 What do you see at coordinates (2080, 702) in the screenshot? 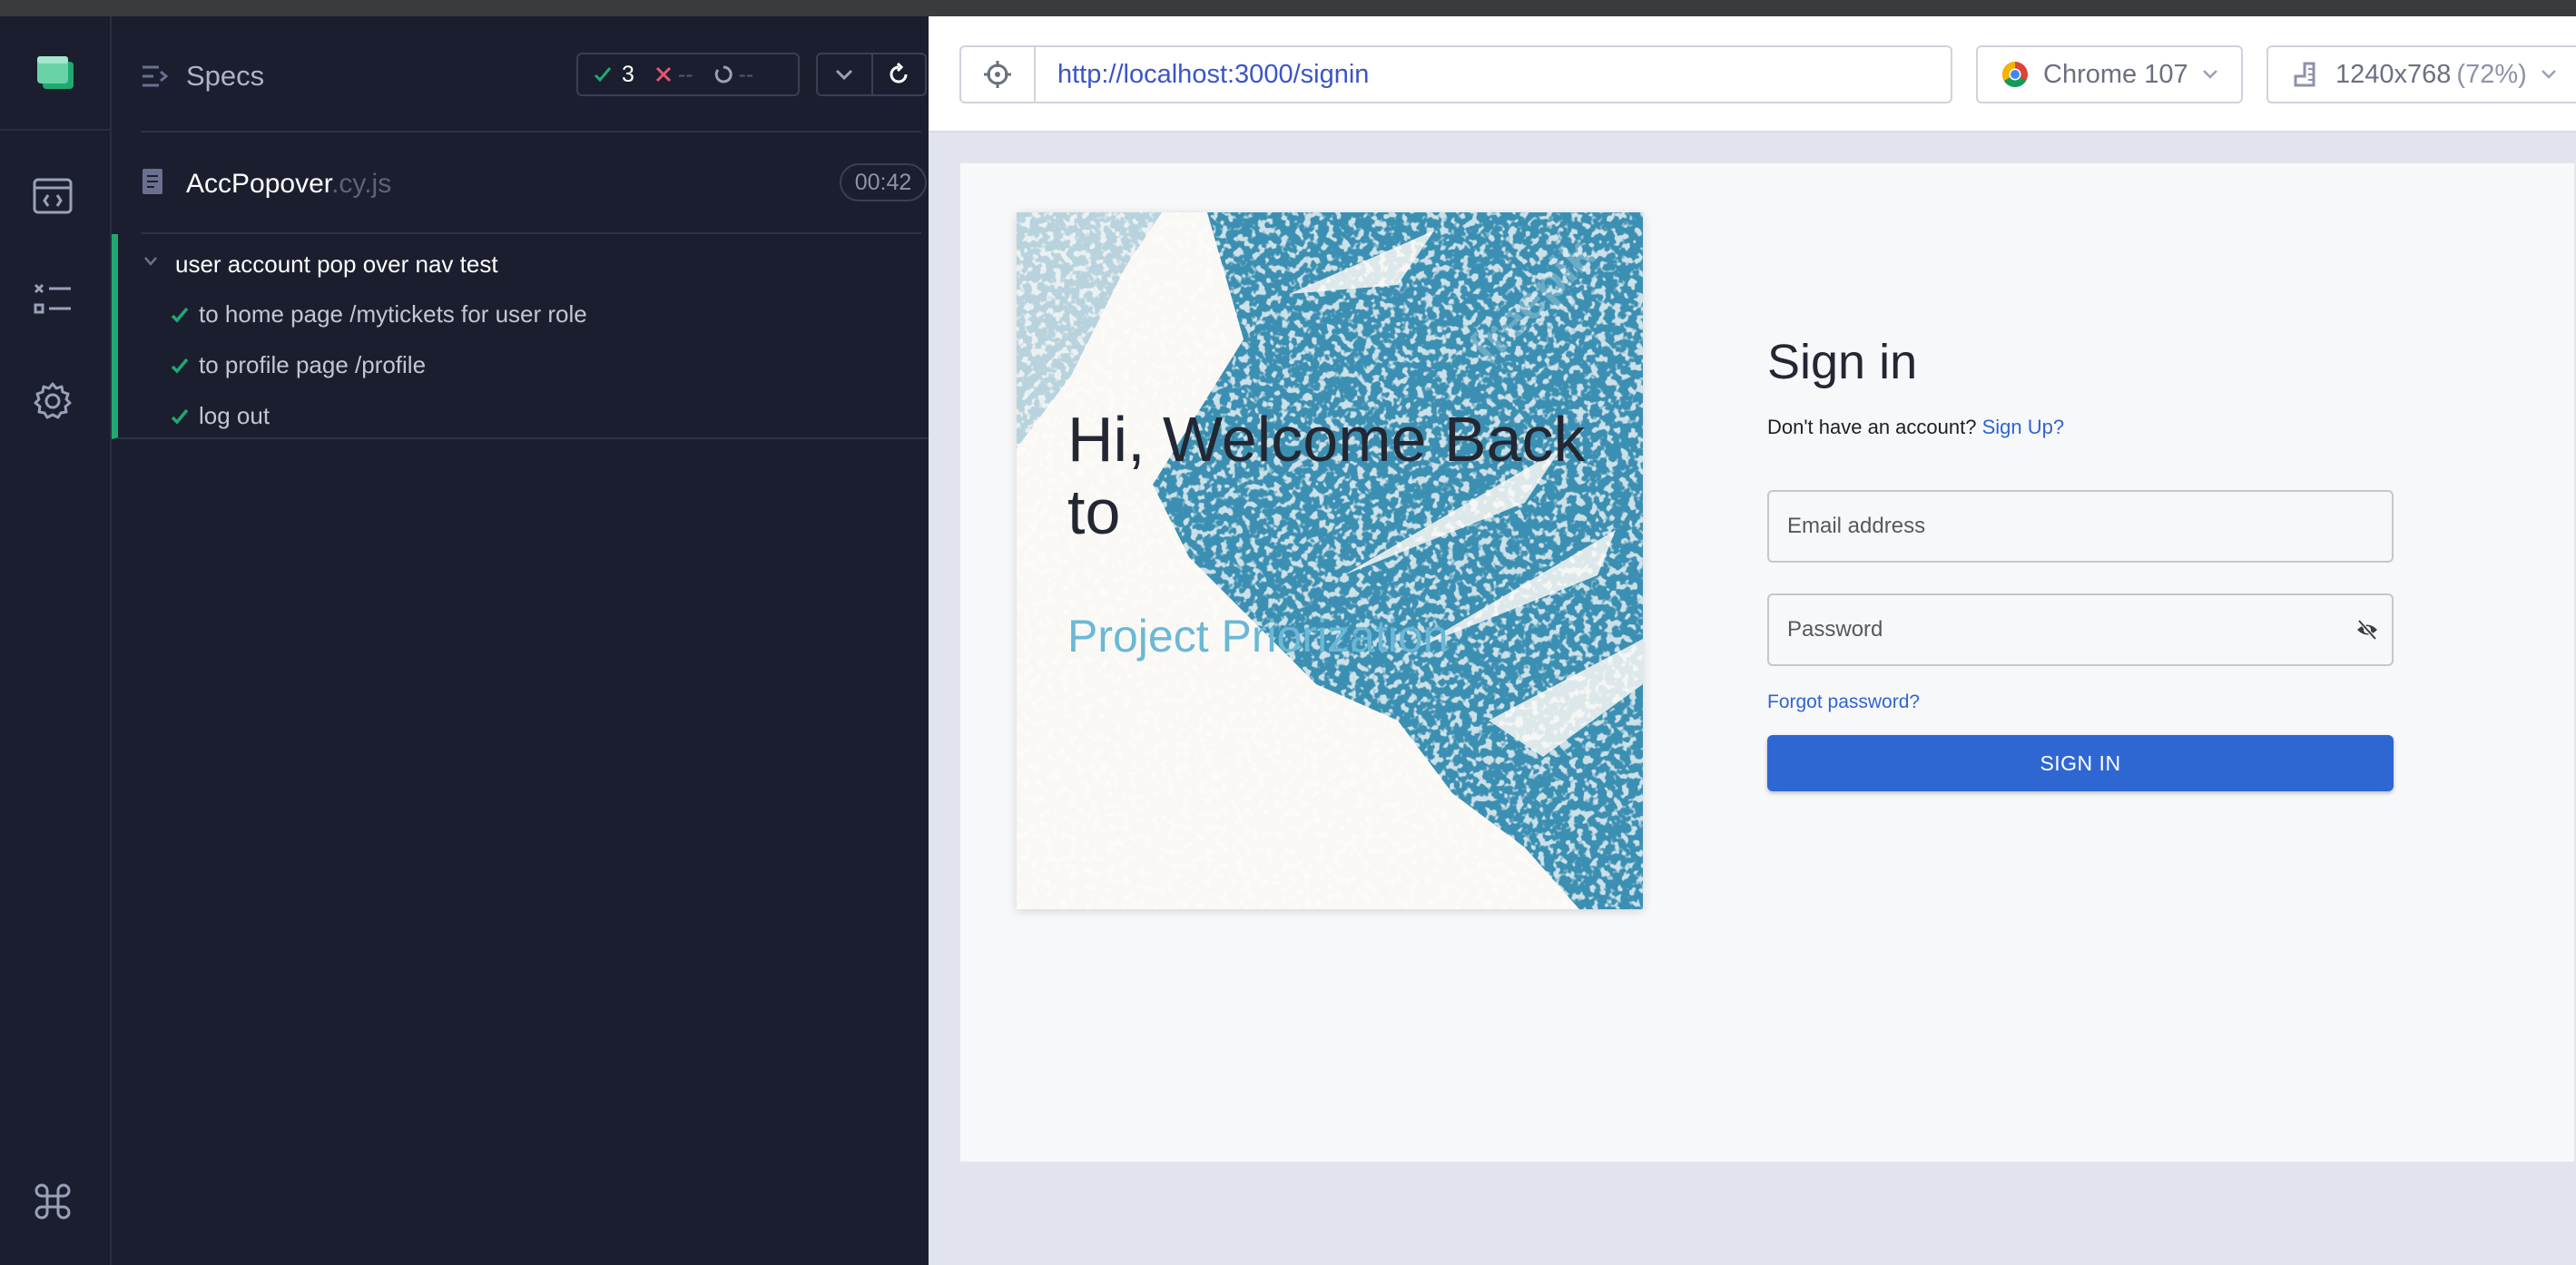
I see `forgot-password-link: Forgot password?` at bounding box center [2080, 702].